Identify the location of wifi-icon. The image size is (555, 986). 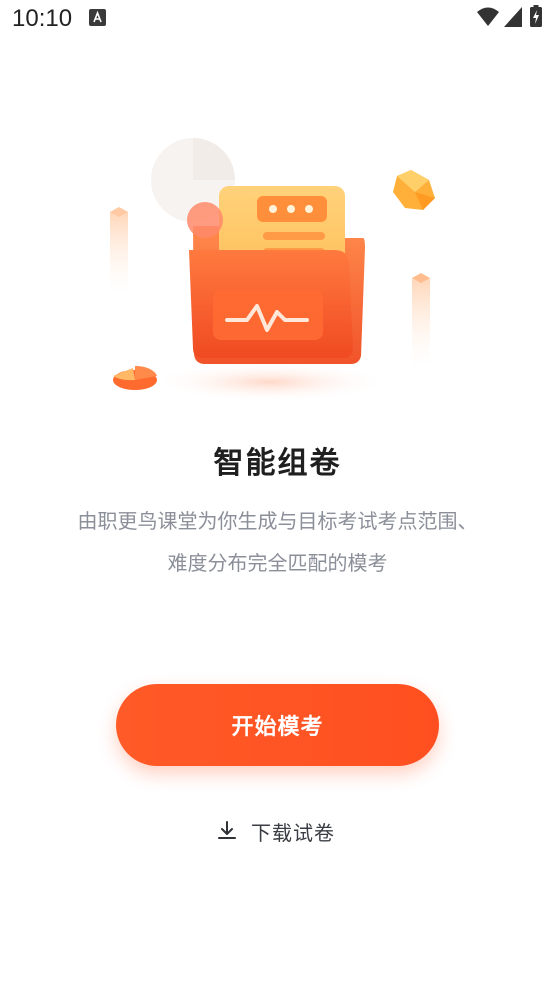
(488, 16).